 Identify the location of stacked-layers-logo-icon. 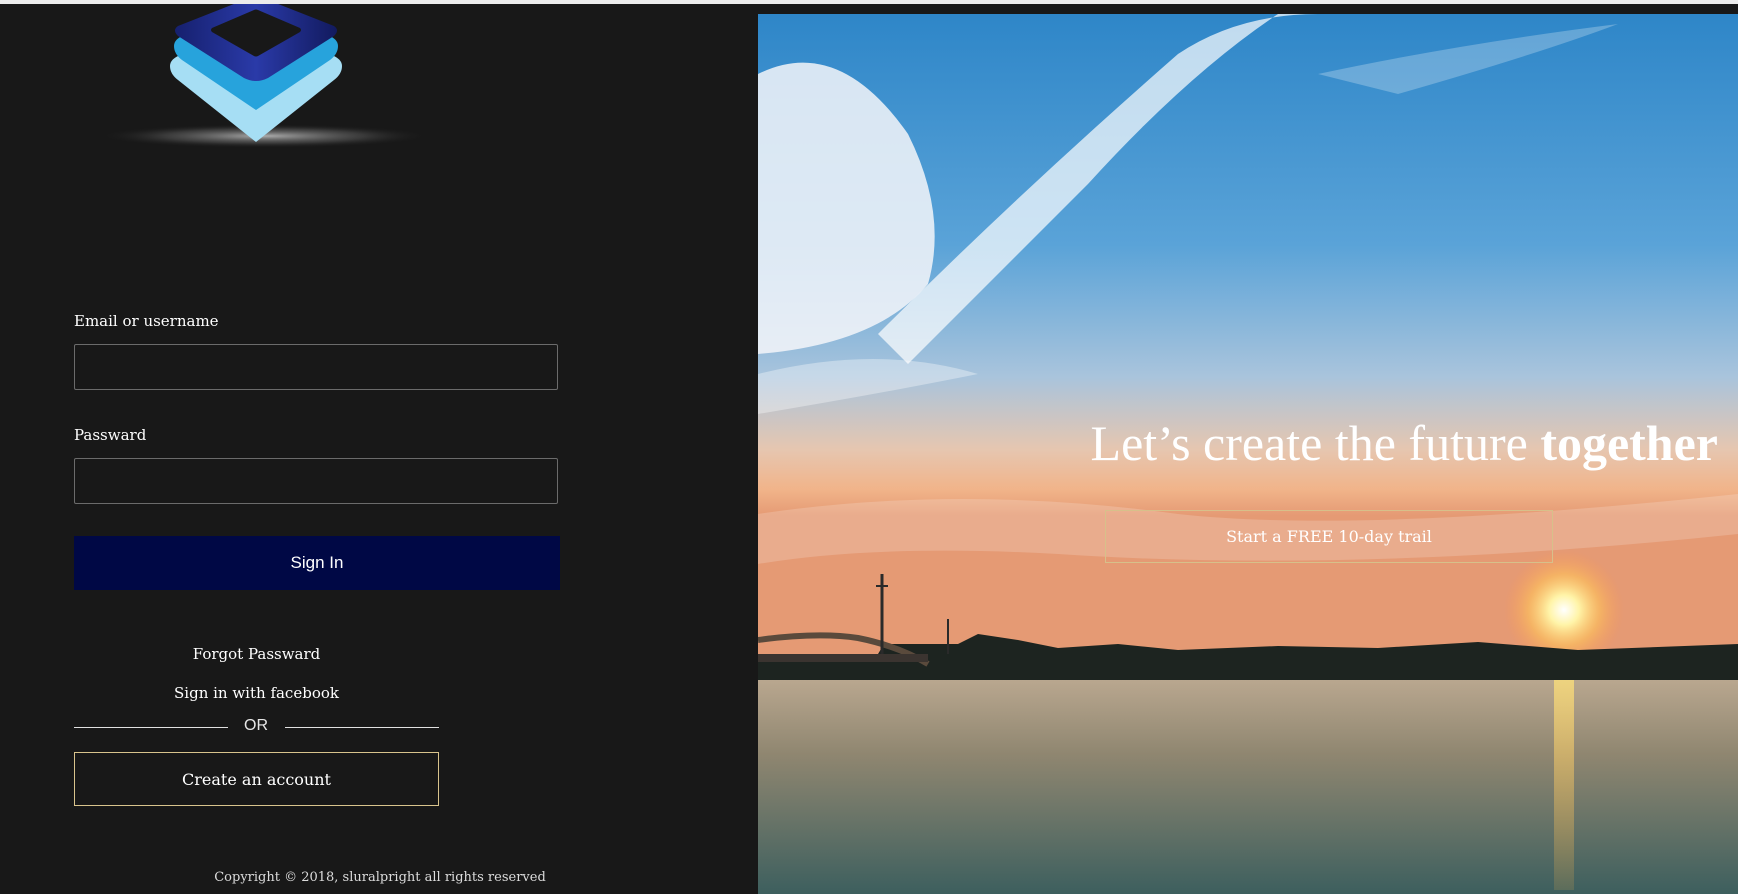
(264, 76).